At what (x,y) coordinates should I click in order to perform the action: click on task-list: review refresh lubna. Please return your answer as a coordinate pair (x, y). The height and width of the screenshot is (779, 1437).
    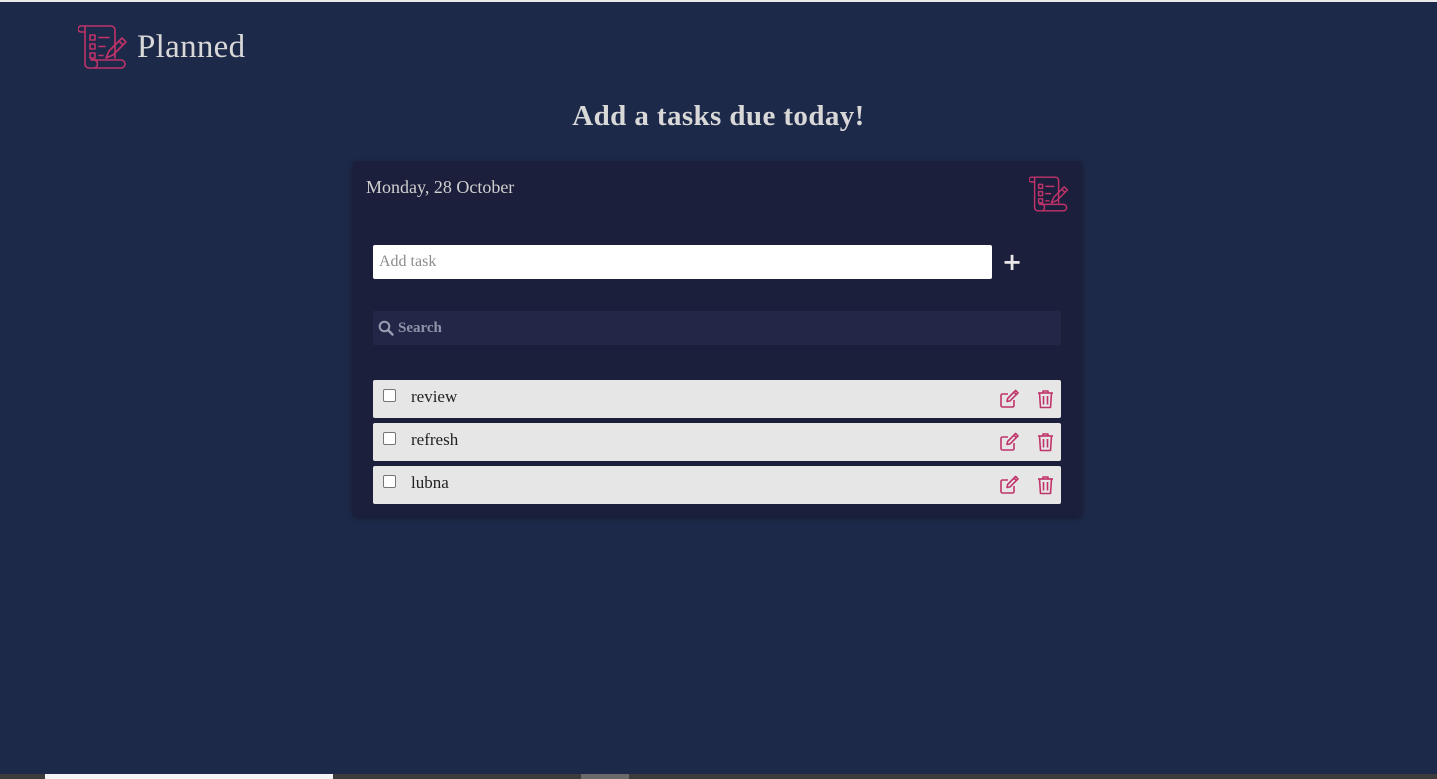
    Looking at the image, I should click on (717, 444).